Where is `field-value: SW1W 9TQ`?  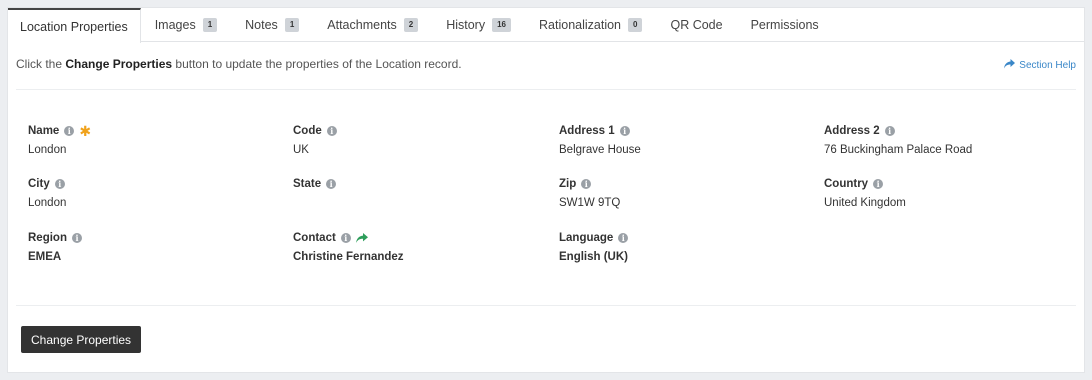
field-value: SW1W 9TQ is located at coordinates (590, 203).